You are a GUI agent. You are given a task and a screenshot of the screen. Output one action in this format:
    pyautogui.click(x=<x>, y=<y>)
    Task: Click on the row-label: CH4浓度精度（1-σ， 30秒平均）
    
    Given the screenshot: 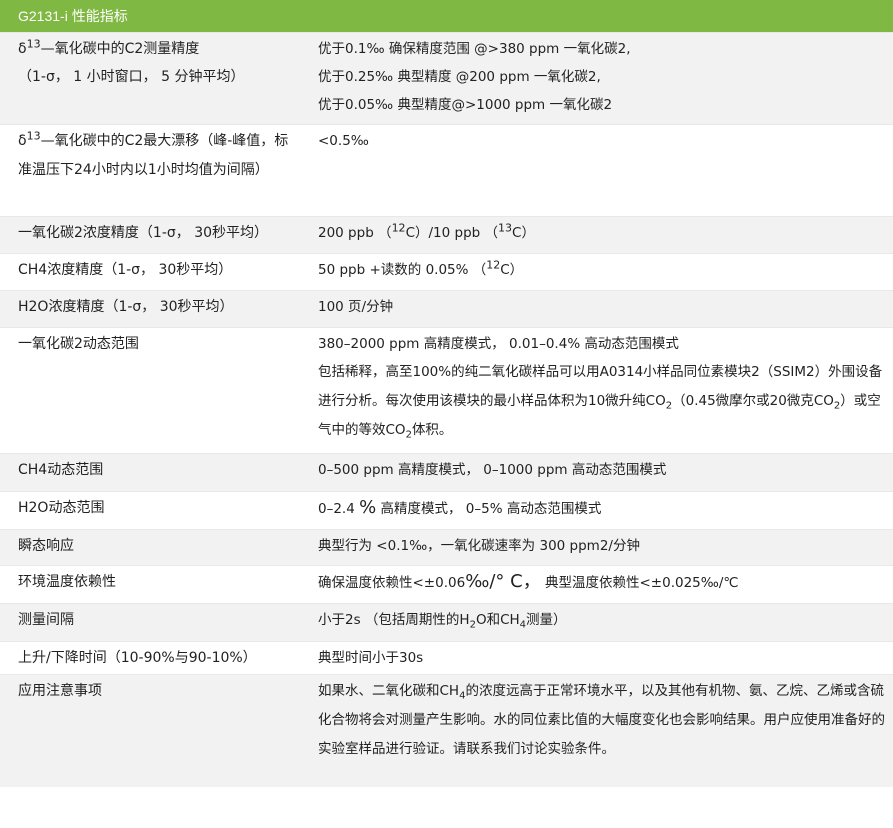 What is the action you would take?
    pyautogui.click(x=150, y=272)
    